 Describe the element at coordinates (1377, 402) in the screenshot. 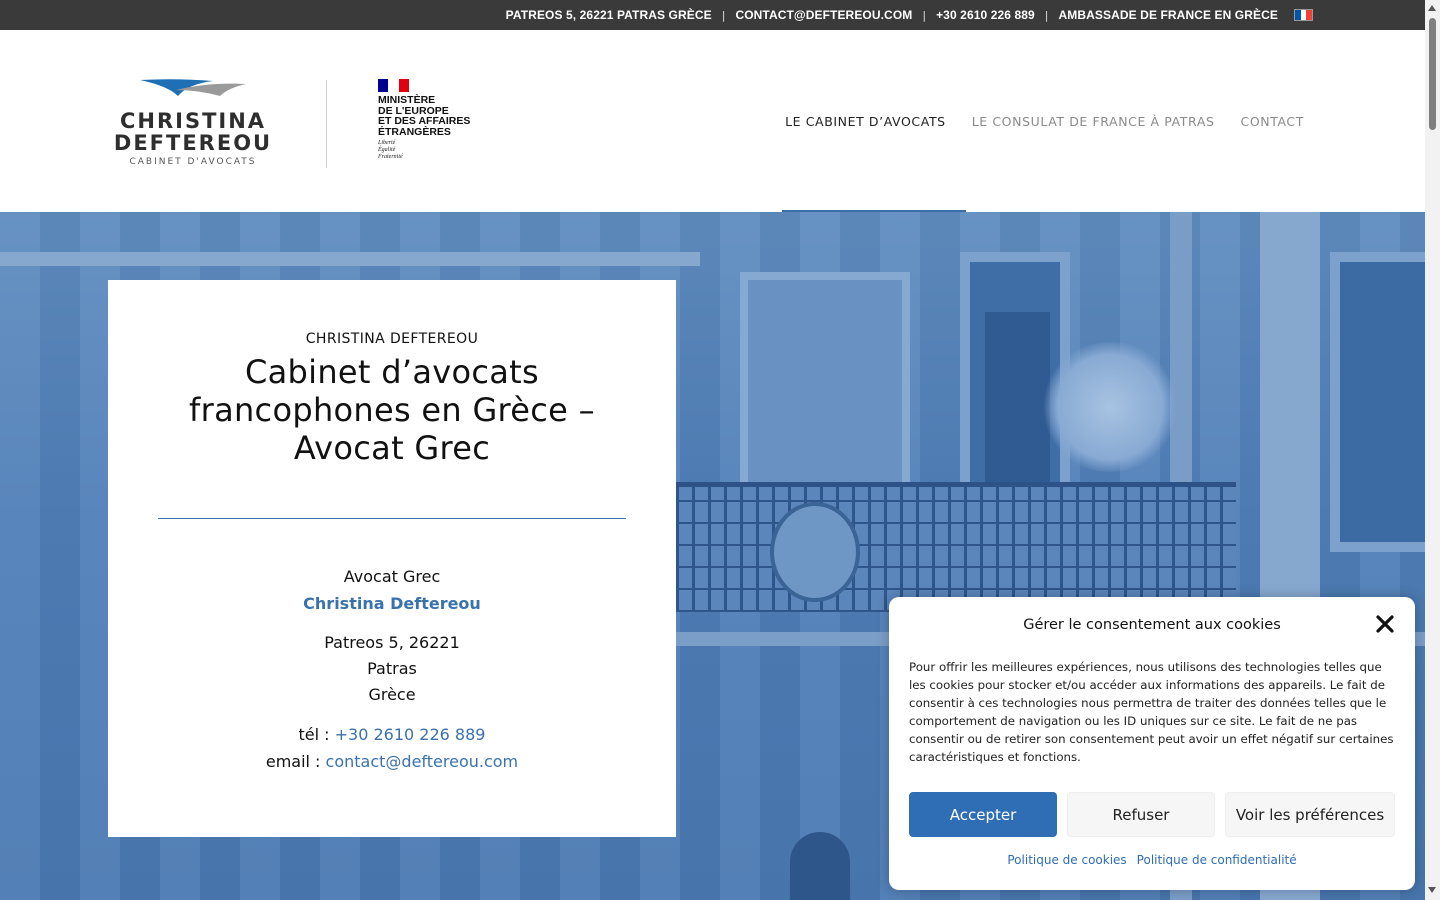

I see `hero-building-window` at that location.